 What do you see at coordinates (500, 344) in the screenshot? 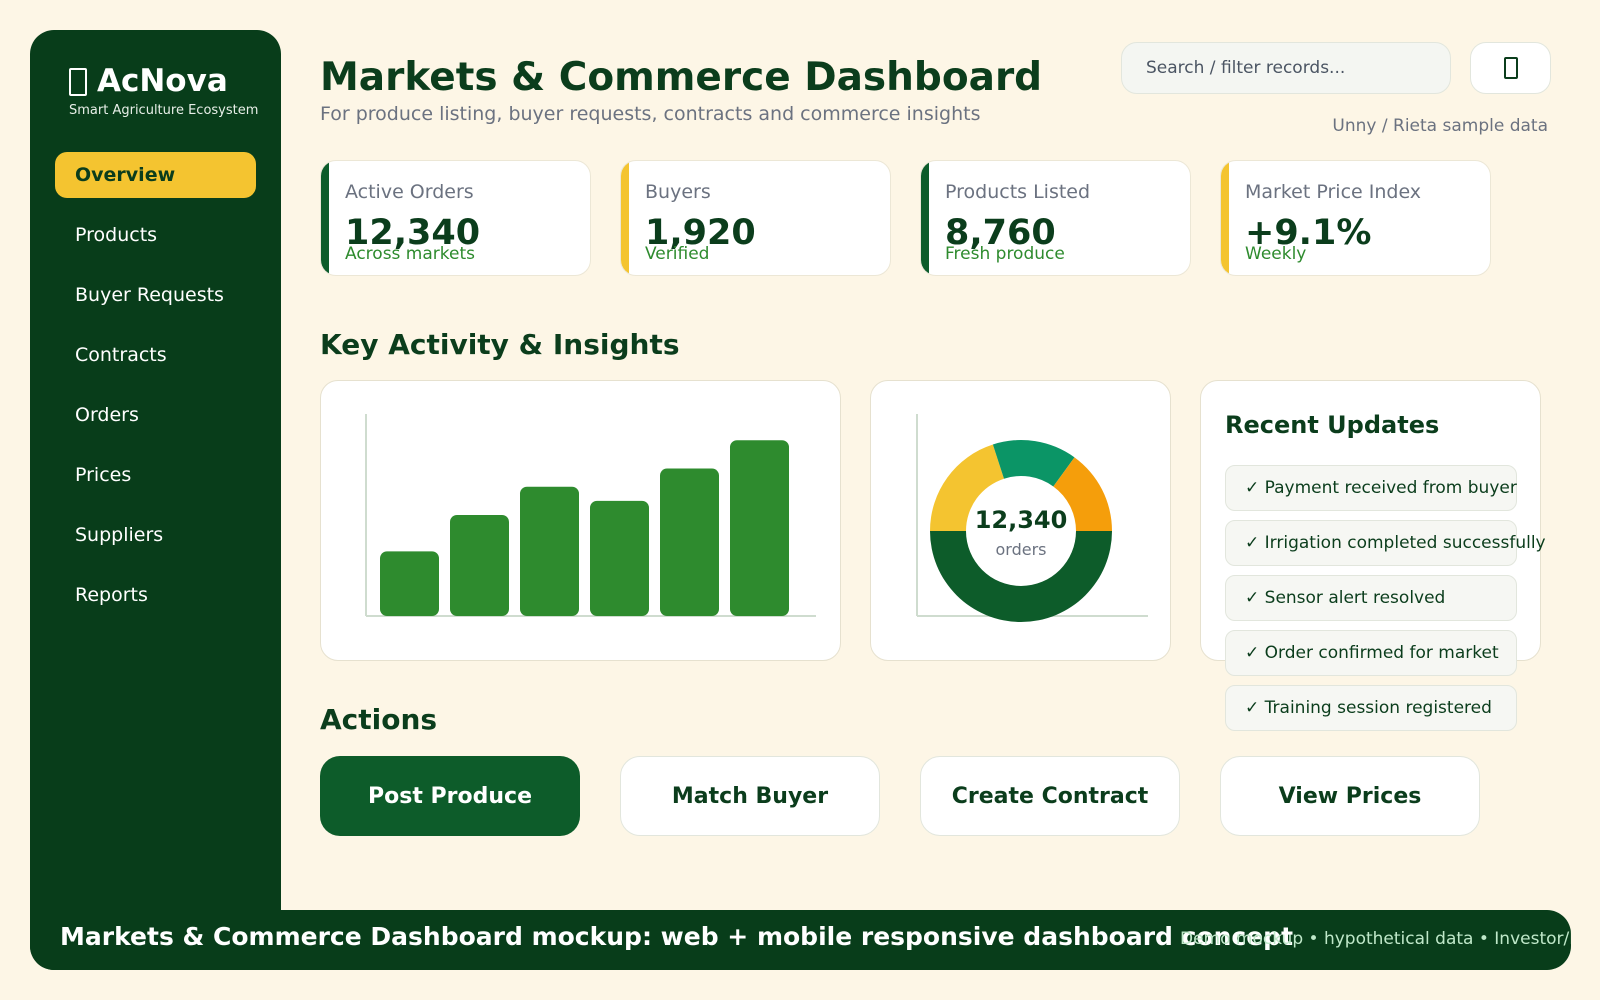
I see `insights-heading: Key Activity & Insights` at bounding box center [500, 344].